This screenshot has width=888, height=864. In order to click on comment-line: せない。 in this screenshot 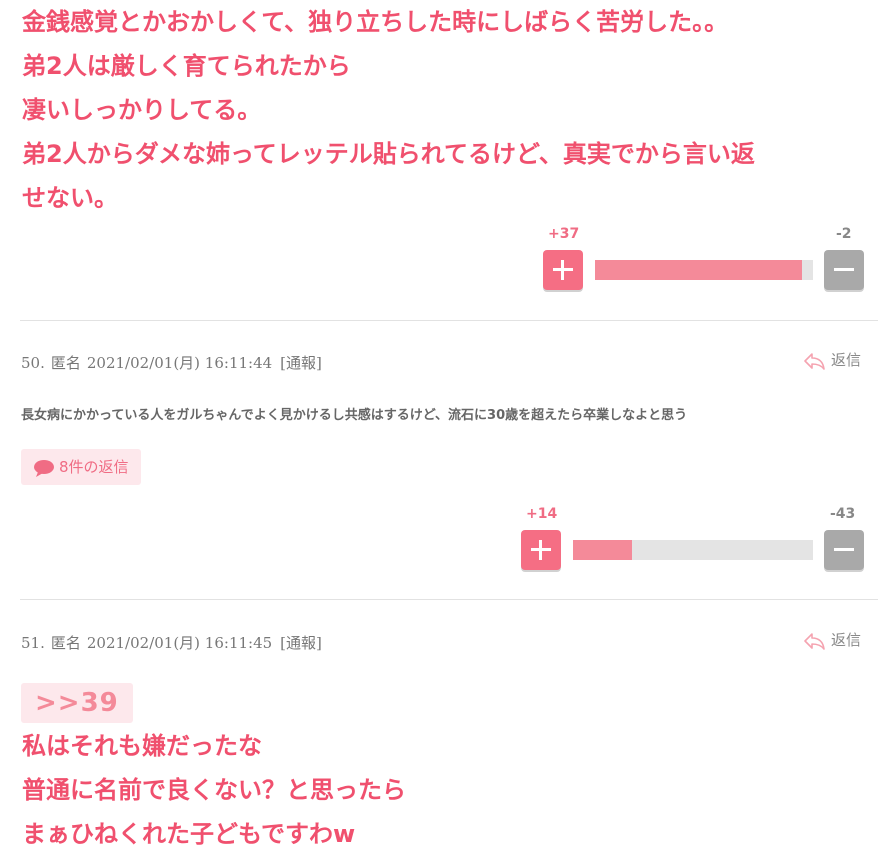, I will do `click(70, 198)`.